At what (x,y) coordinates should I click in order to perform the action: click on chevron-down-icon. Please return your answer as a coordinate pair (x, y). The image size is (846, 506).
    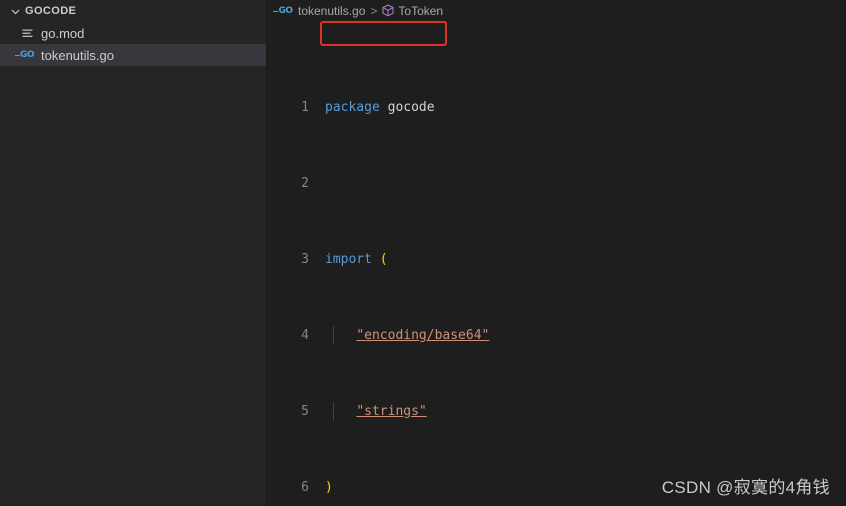
    Looking at the image, I should click on (15, 11).